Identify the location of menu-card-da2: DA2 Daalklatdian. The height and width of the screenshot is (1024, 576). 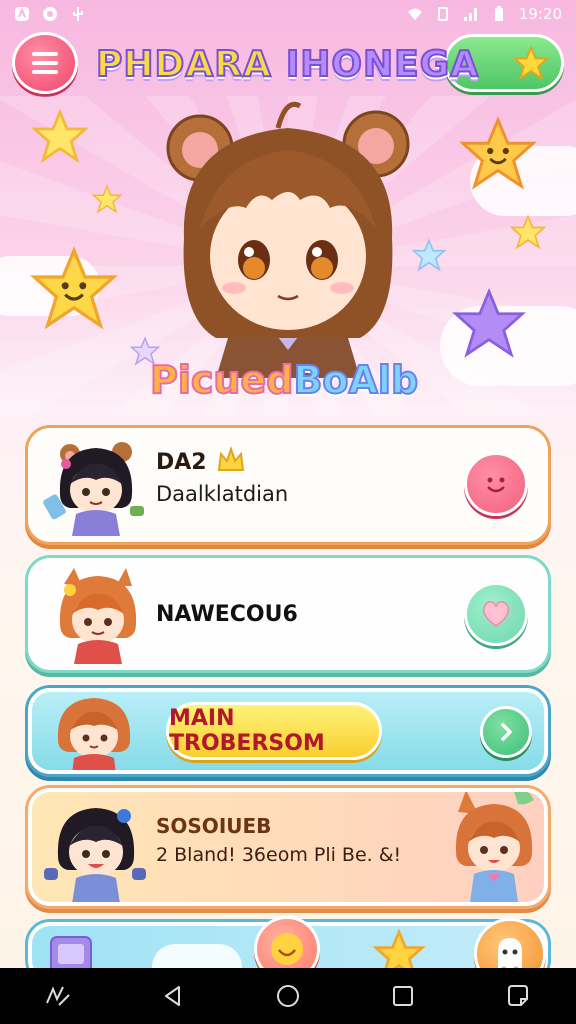
(288, 485).